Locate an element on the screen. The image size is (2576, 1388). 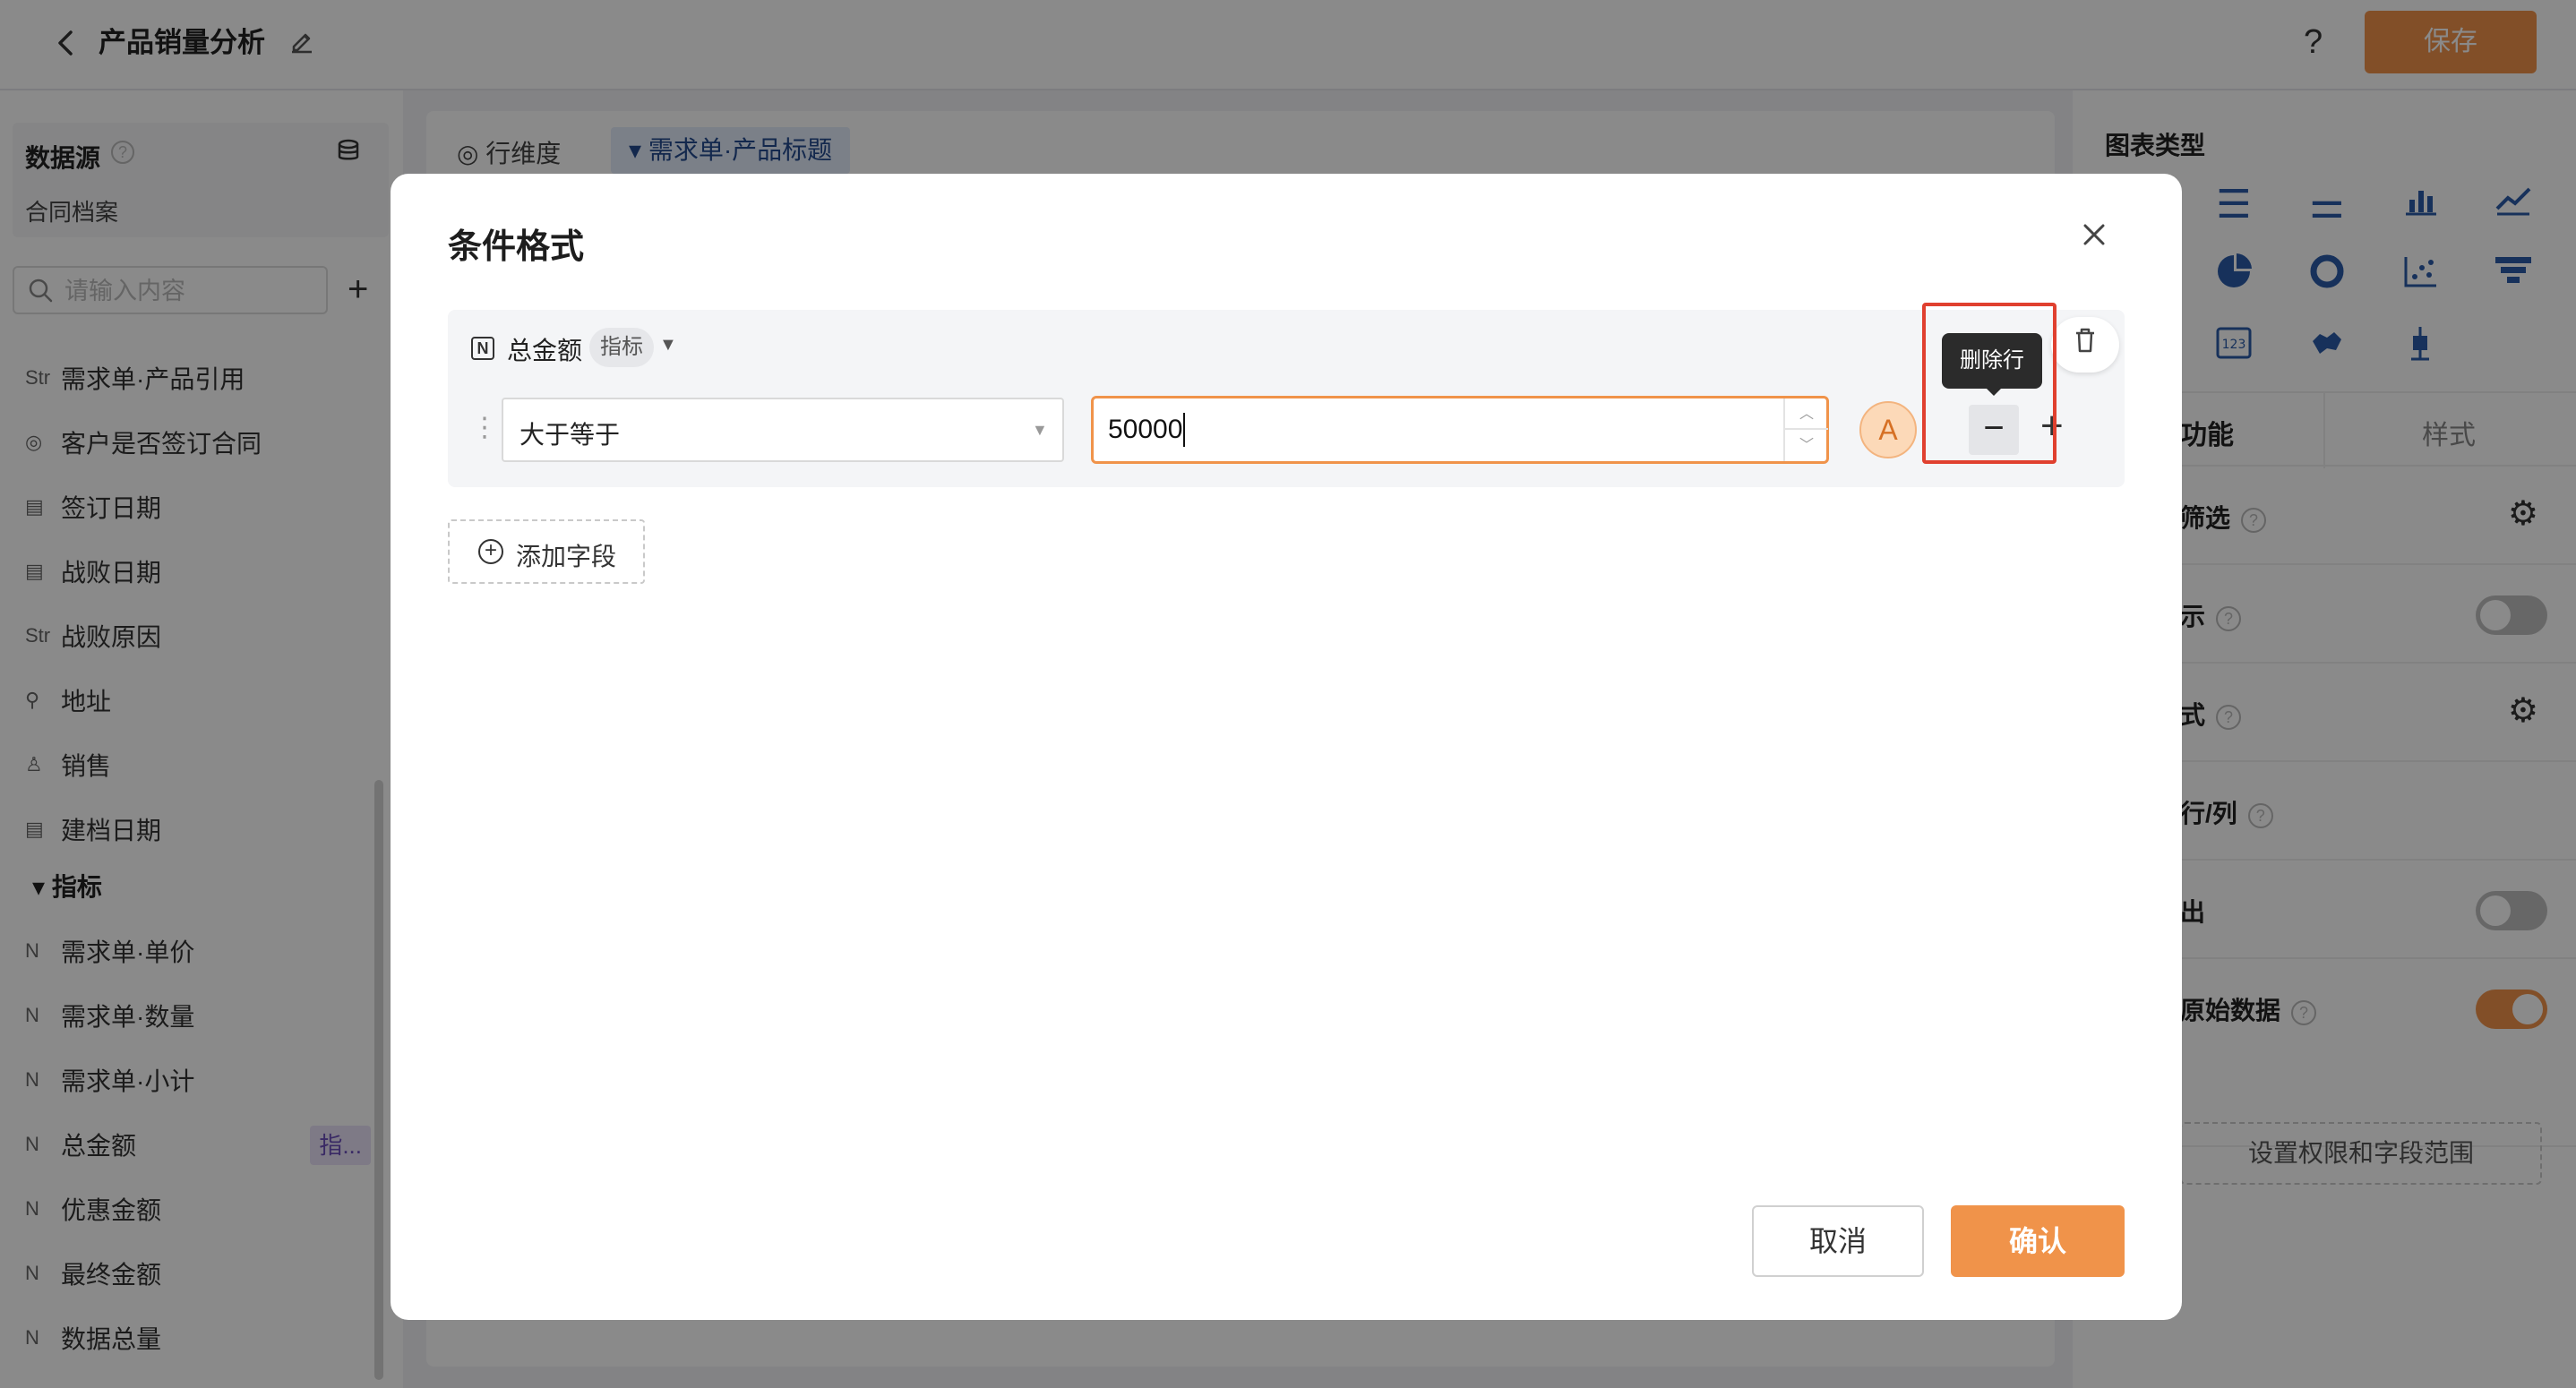
number-stepper: ︿ ﹀ is located at coordinates (1805, 429).